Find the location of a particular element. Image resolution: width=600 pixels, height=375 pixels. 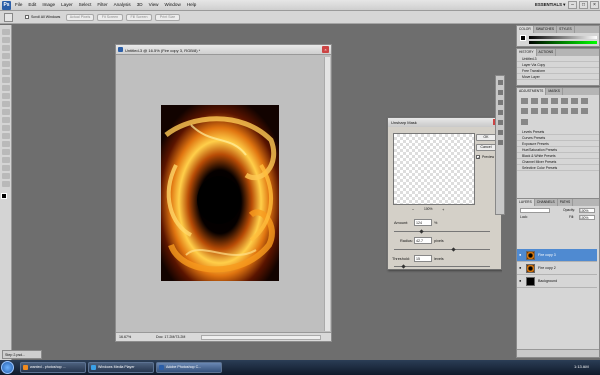

horizontal-scrollbar is located at coordinates (261, 337).